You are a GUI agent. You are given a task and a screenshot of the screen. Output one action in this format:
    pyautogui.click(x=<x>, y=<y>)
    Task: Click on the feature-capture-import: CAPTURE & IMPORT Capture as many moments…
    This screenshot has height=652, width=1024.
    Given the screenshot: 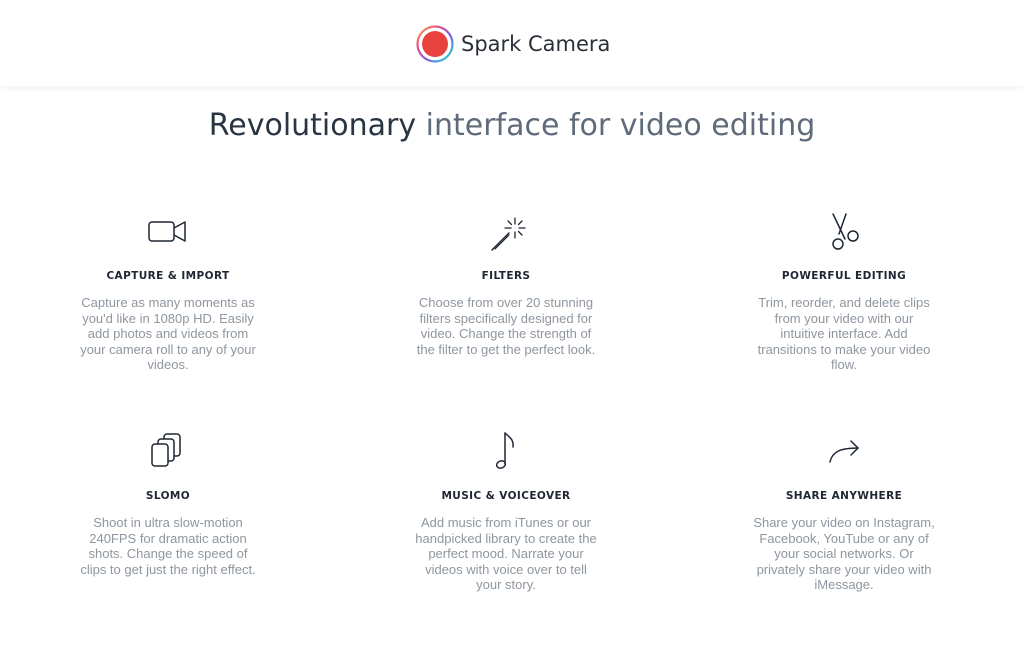 What is the action you would take?
    pyautogui.click(x=168, y=290)
    